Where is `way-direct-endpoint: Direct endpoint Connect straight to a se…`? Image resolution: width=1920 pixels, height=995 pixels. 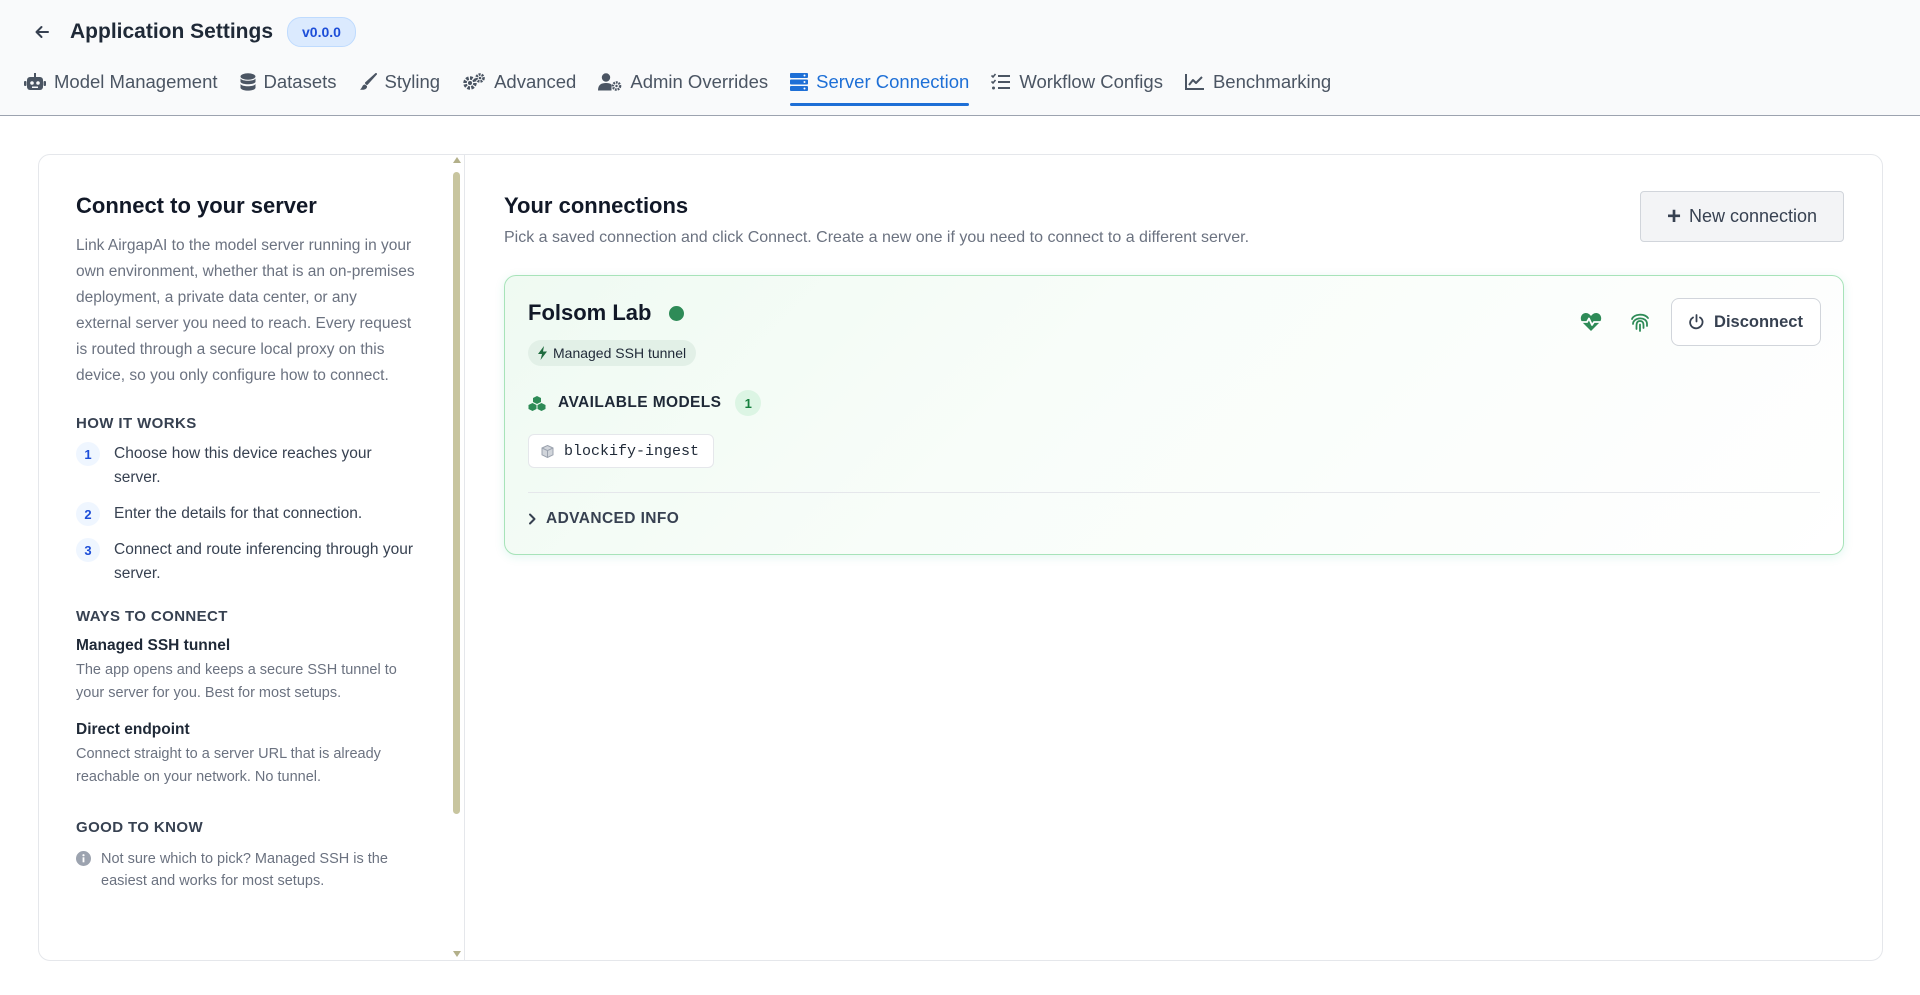 way-direct-endpoint: Direct endpoint Connect straight to a se… is located at coordinates (246, 755).